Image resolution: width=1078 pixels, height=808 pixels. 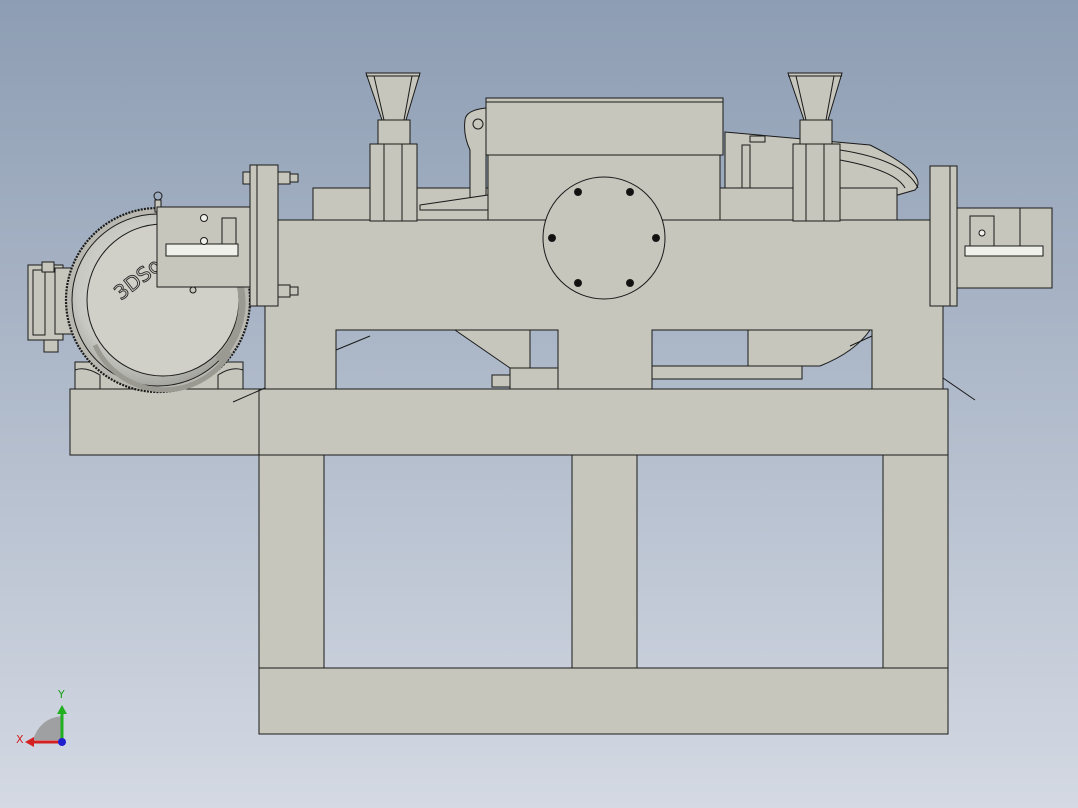 What do you see at coordinates (815, 182) in the screenshot?
I see `hopper-right-stem` at bounding box center [815, 182].